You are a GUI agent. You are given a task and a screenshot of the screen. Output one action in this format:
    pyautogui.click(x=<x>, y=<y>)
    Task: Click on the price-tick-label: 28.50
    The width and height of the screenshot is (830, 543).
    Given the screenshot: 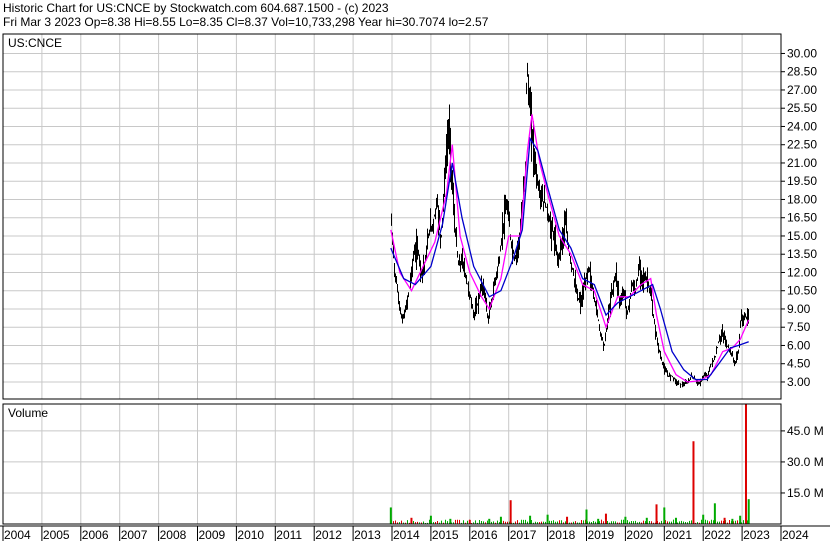 What is the action you would take?
    pyautogui.click(x=802, y=72)
    